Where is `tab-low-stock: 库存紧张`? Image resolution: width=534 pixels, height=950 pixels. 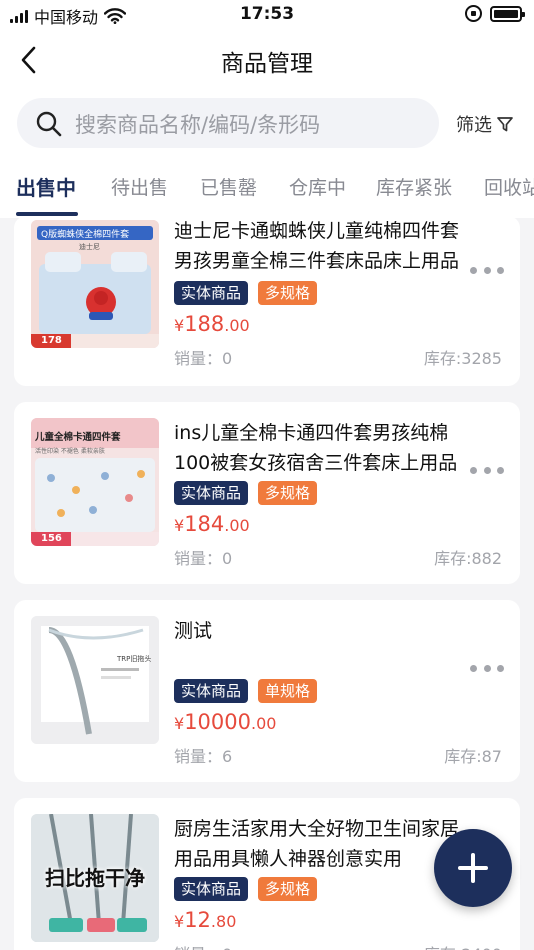 tab-low-stock: 库存紧张 is located at coordinates (414, 186).